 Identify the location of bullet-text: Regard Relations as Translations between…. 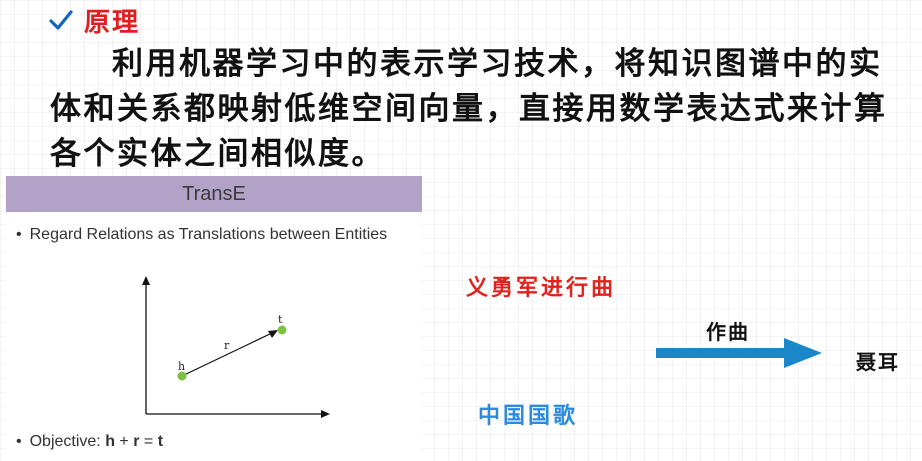
(208, 234).